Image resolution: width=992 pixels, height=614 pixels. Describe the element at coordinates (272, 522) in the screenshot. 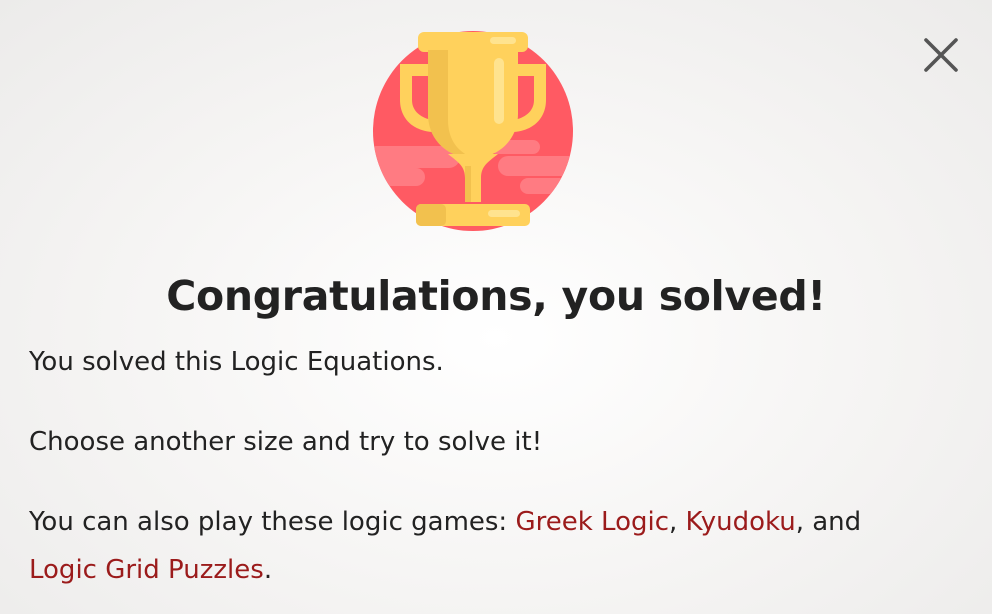

I see `also-play-prefix: You can also play these logic games:` at that location.